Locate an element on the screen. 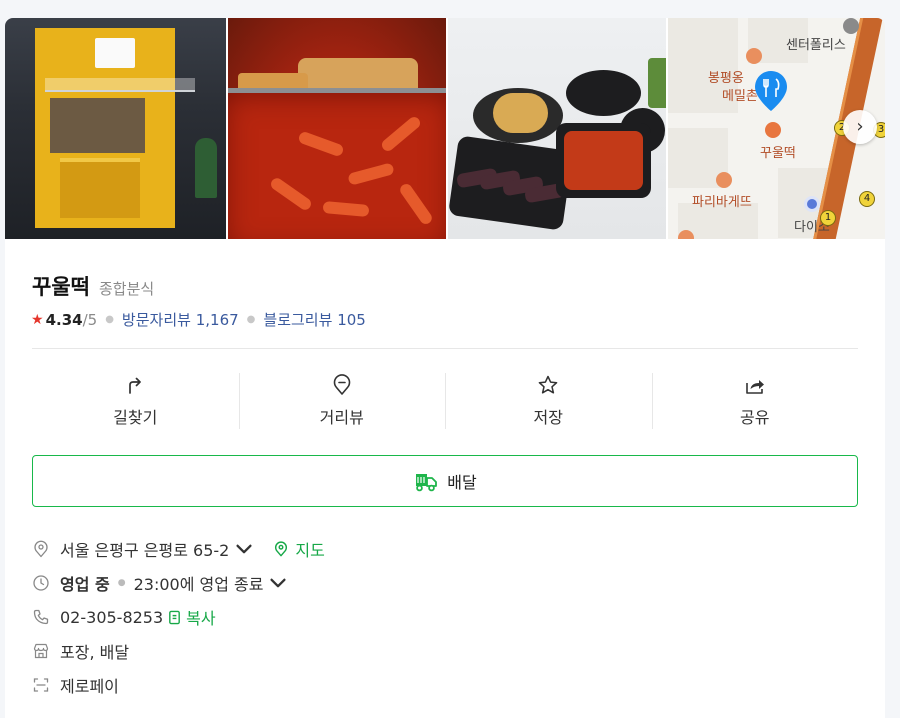 This screenshot has height=718, width=900. bakery-poi-icon is located at coordinates (724, 180).